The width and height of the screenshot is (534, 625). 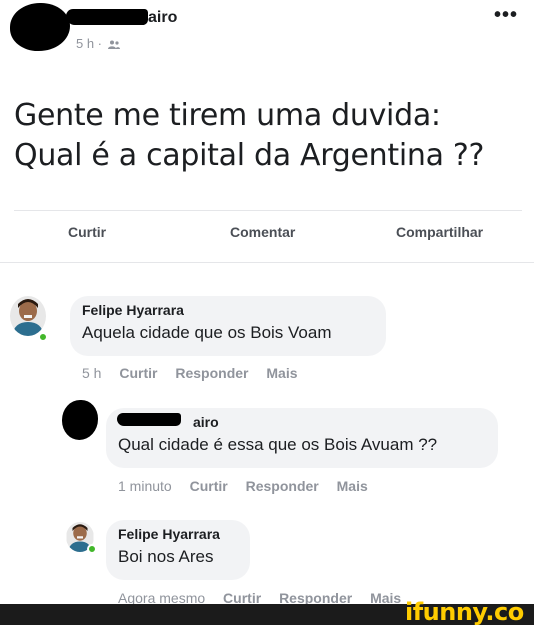 What do you see at coordinates (145, 486) in the screenshot?
I see `reply-time: 1 minuto` at bounding box center [145, 486].